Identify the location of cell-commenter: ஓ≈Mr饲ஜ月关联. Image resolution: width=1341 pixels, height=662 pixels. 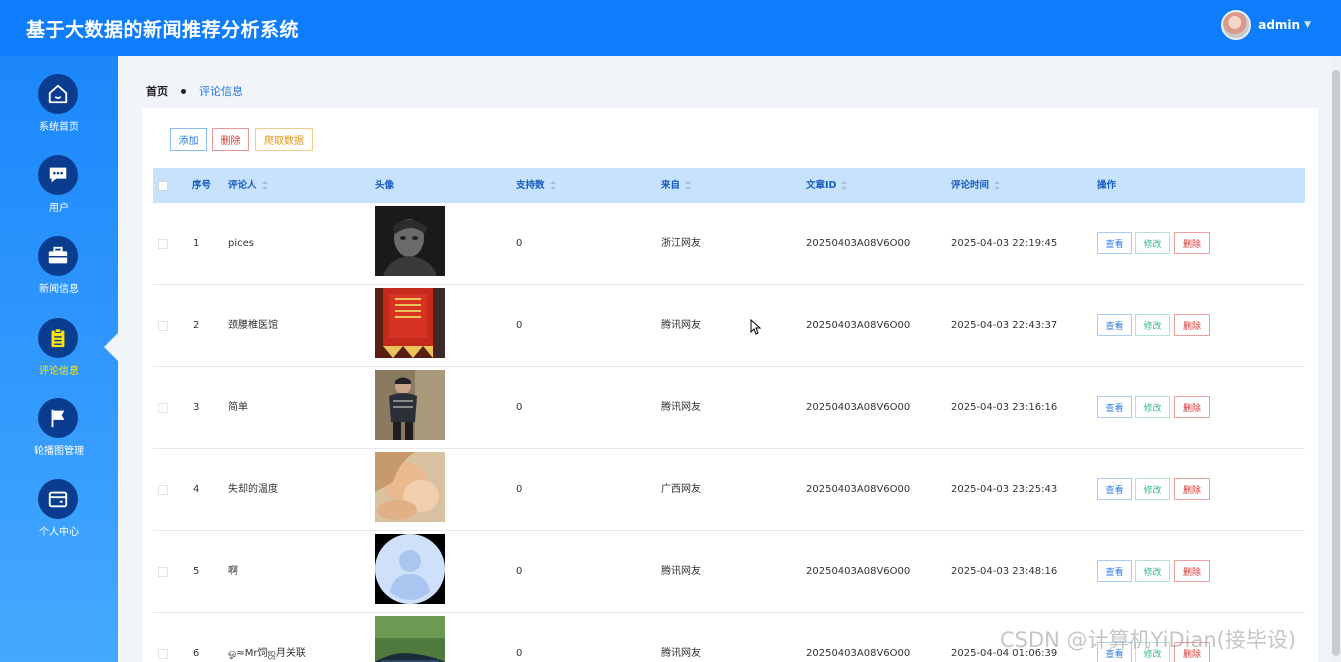
(267, 653).